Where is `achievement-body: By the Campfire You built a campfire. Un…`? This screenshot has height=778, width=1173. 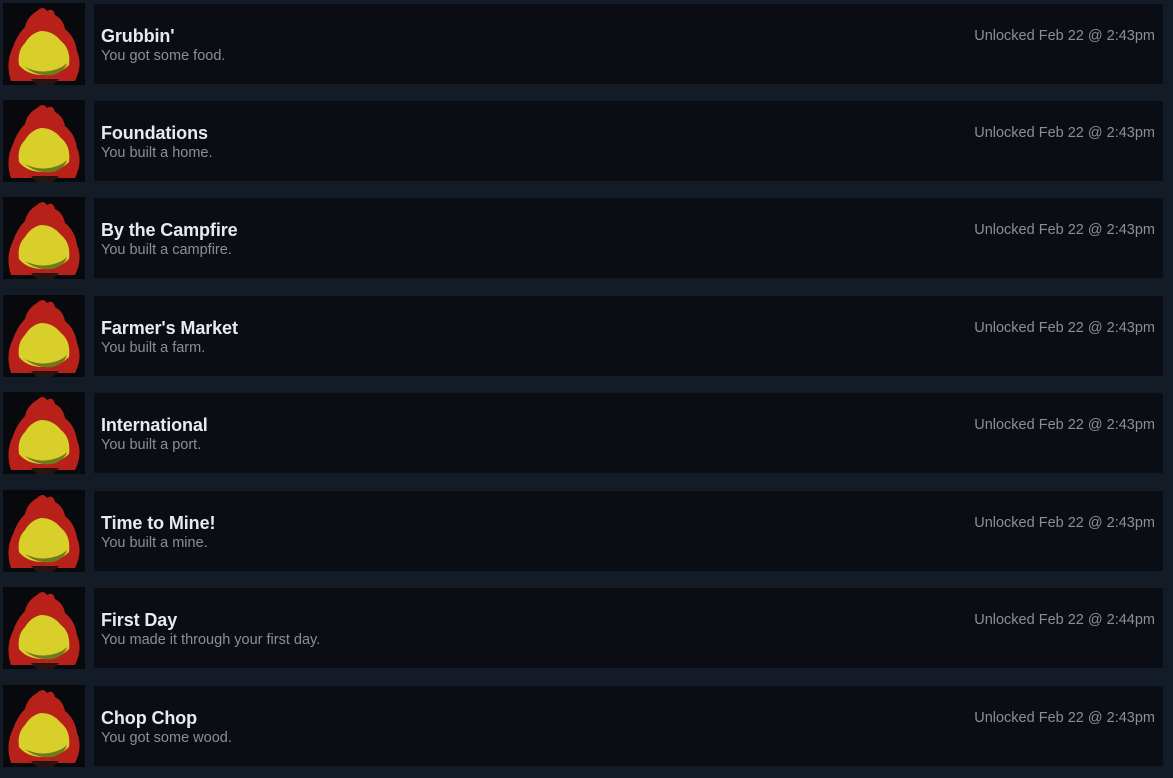 achievement-body: By the Campfire You built a campfire. Un… is located at coordinates (628, 238).